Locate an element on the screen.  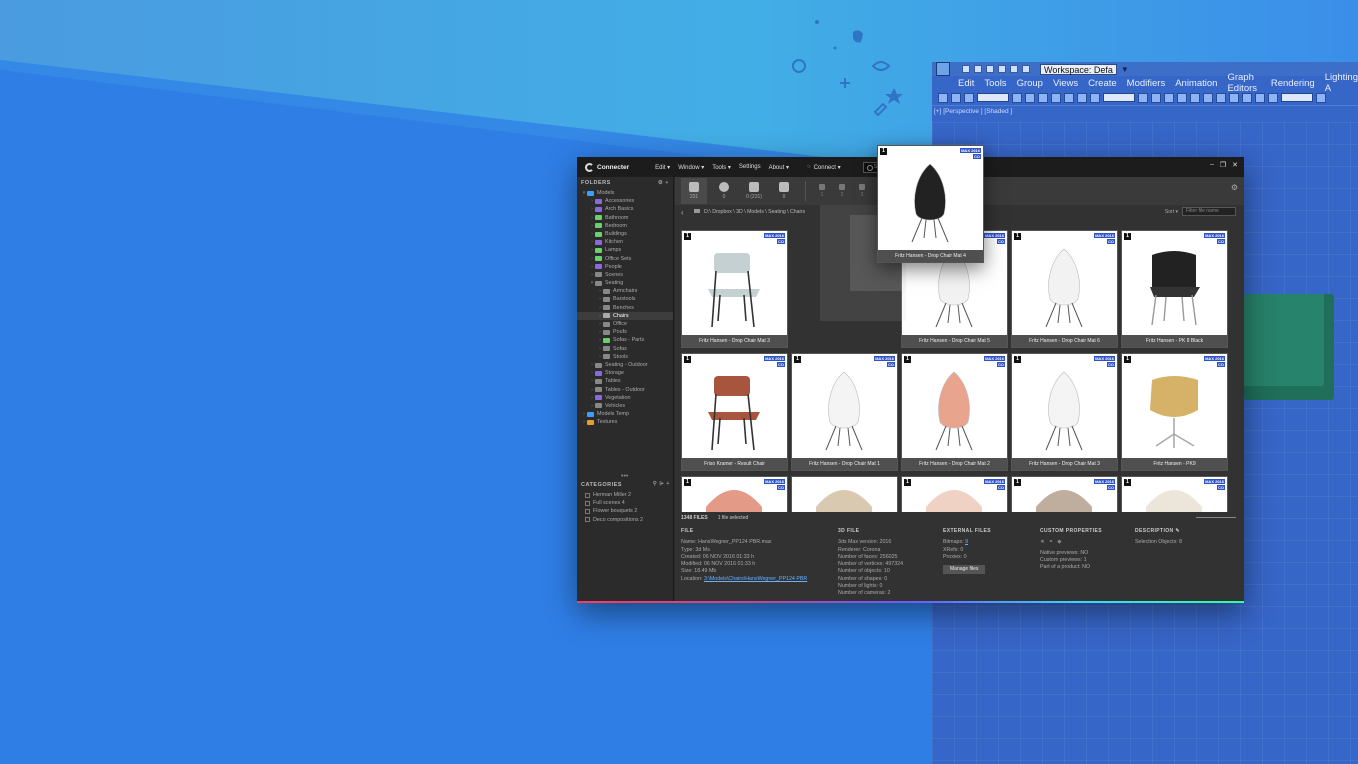
folder-item: › Stools is located at coordinates (625, 357).